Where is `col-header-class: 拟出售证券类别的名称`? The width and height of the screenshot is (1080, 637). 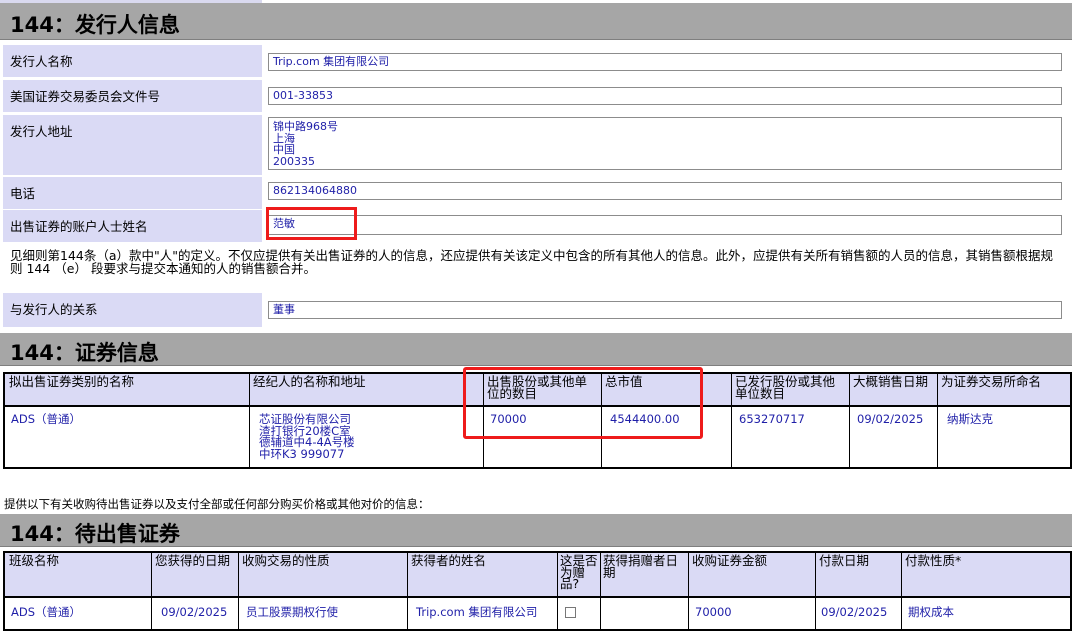
col-header-class: 拟出售证券类别的名称 is located at coordinates (72, 381).